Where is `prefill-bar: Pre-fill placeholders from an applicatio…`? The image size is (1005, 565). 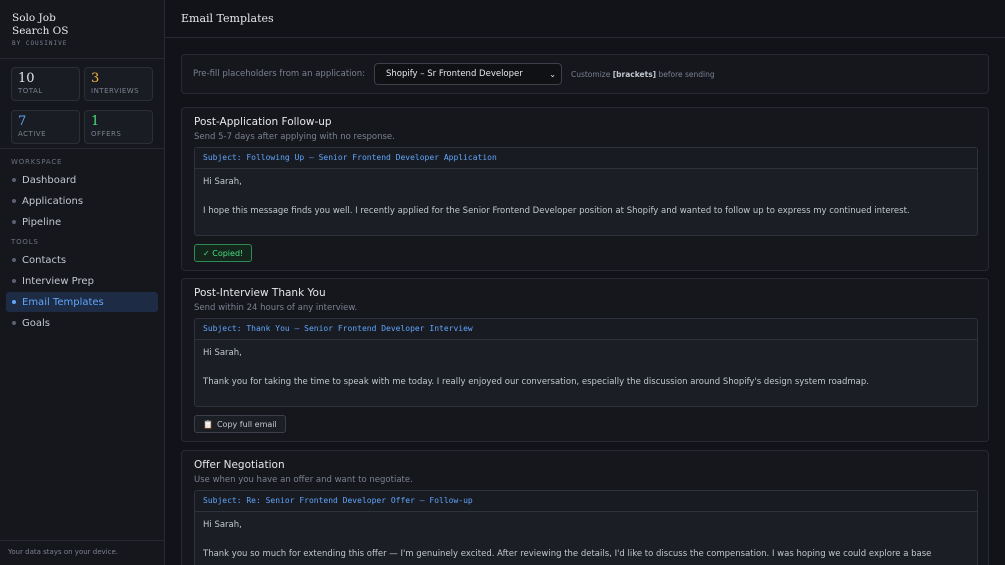 prefill-bar: Pre-fill placeholders from an applicatio… is located at coordinates (585, 74).